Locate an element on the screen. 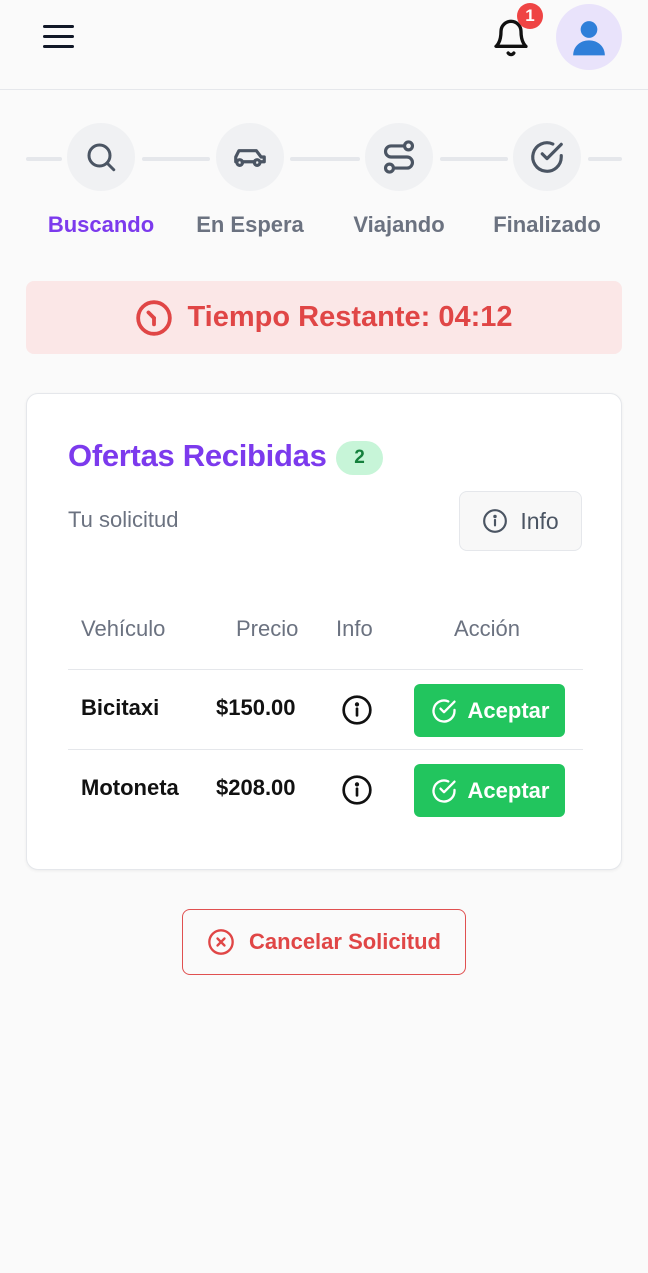 Image resolution: width=648 pixels, height=1273 pixels. column-header-vehicle: Vehículo is located at coordinates (123, 628).